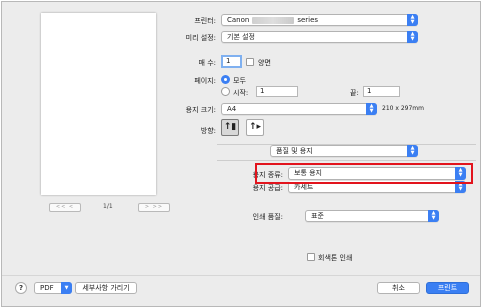 Image resolution: width=482 pixels, height=308 pixels. I want to click on pages-to-field: 1, so click(381, 91).